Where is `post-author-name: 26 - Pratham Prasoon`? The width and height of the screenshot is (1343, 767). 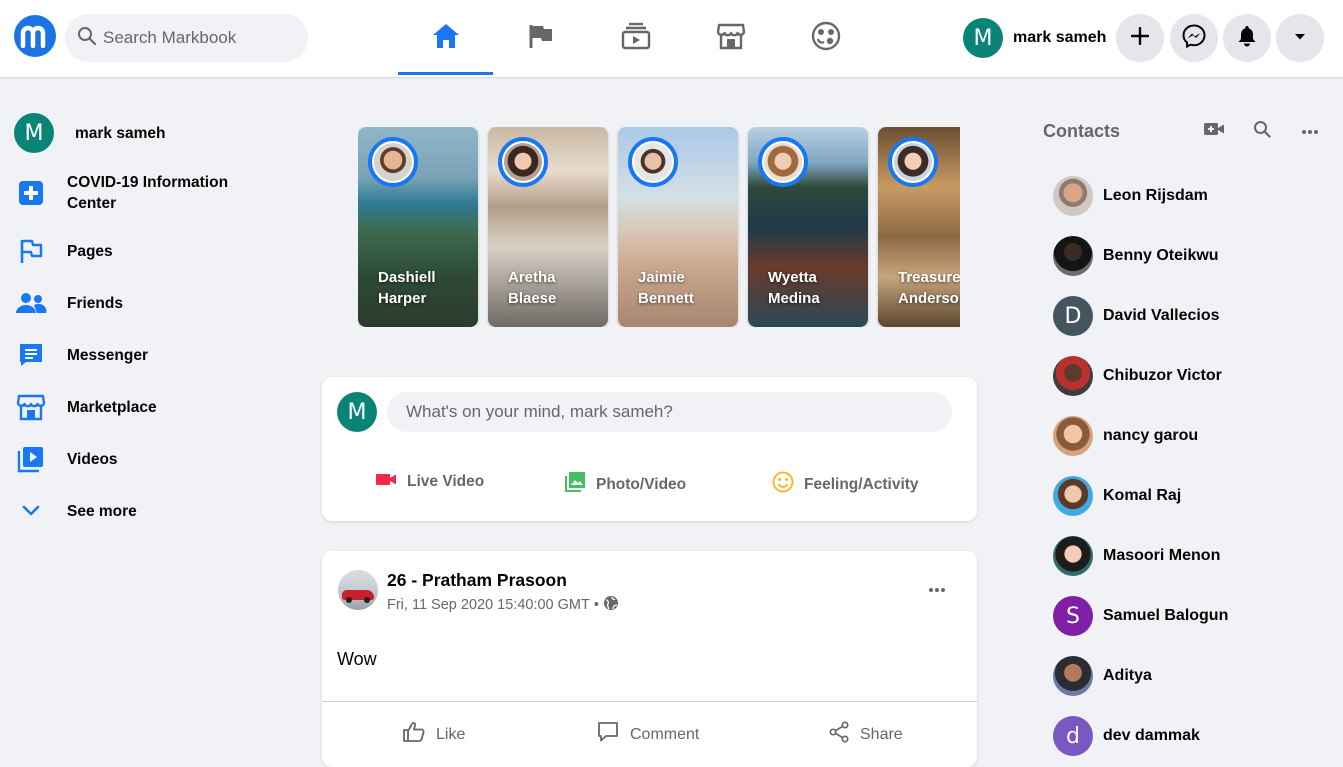
post-author-name: 26 - Pratham Prasoon is located at coordinates (477, 580).